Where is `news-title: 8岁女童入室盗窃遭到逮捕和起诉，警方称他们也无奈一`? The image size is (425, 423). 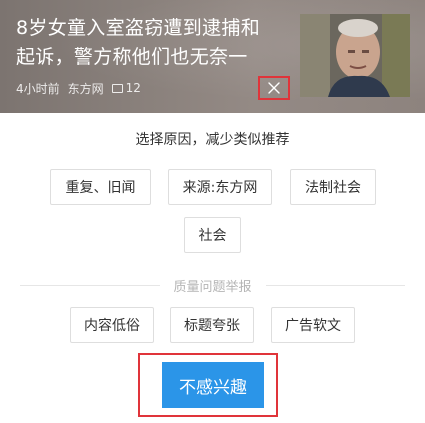 news-title: 8岁女童入室盗窃遭到逮捕和起诉，警方称他们也无奈一 is located at coordinates (138, 42).